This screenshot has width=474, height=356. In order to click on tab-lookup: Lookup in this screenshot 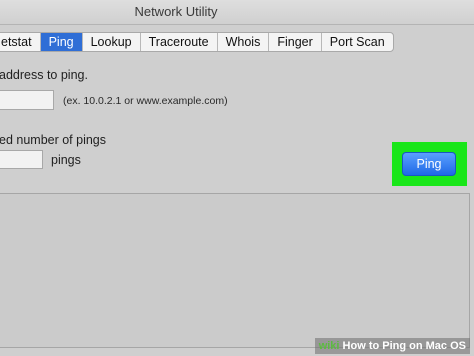, I will do `click(112, 42)`.